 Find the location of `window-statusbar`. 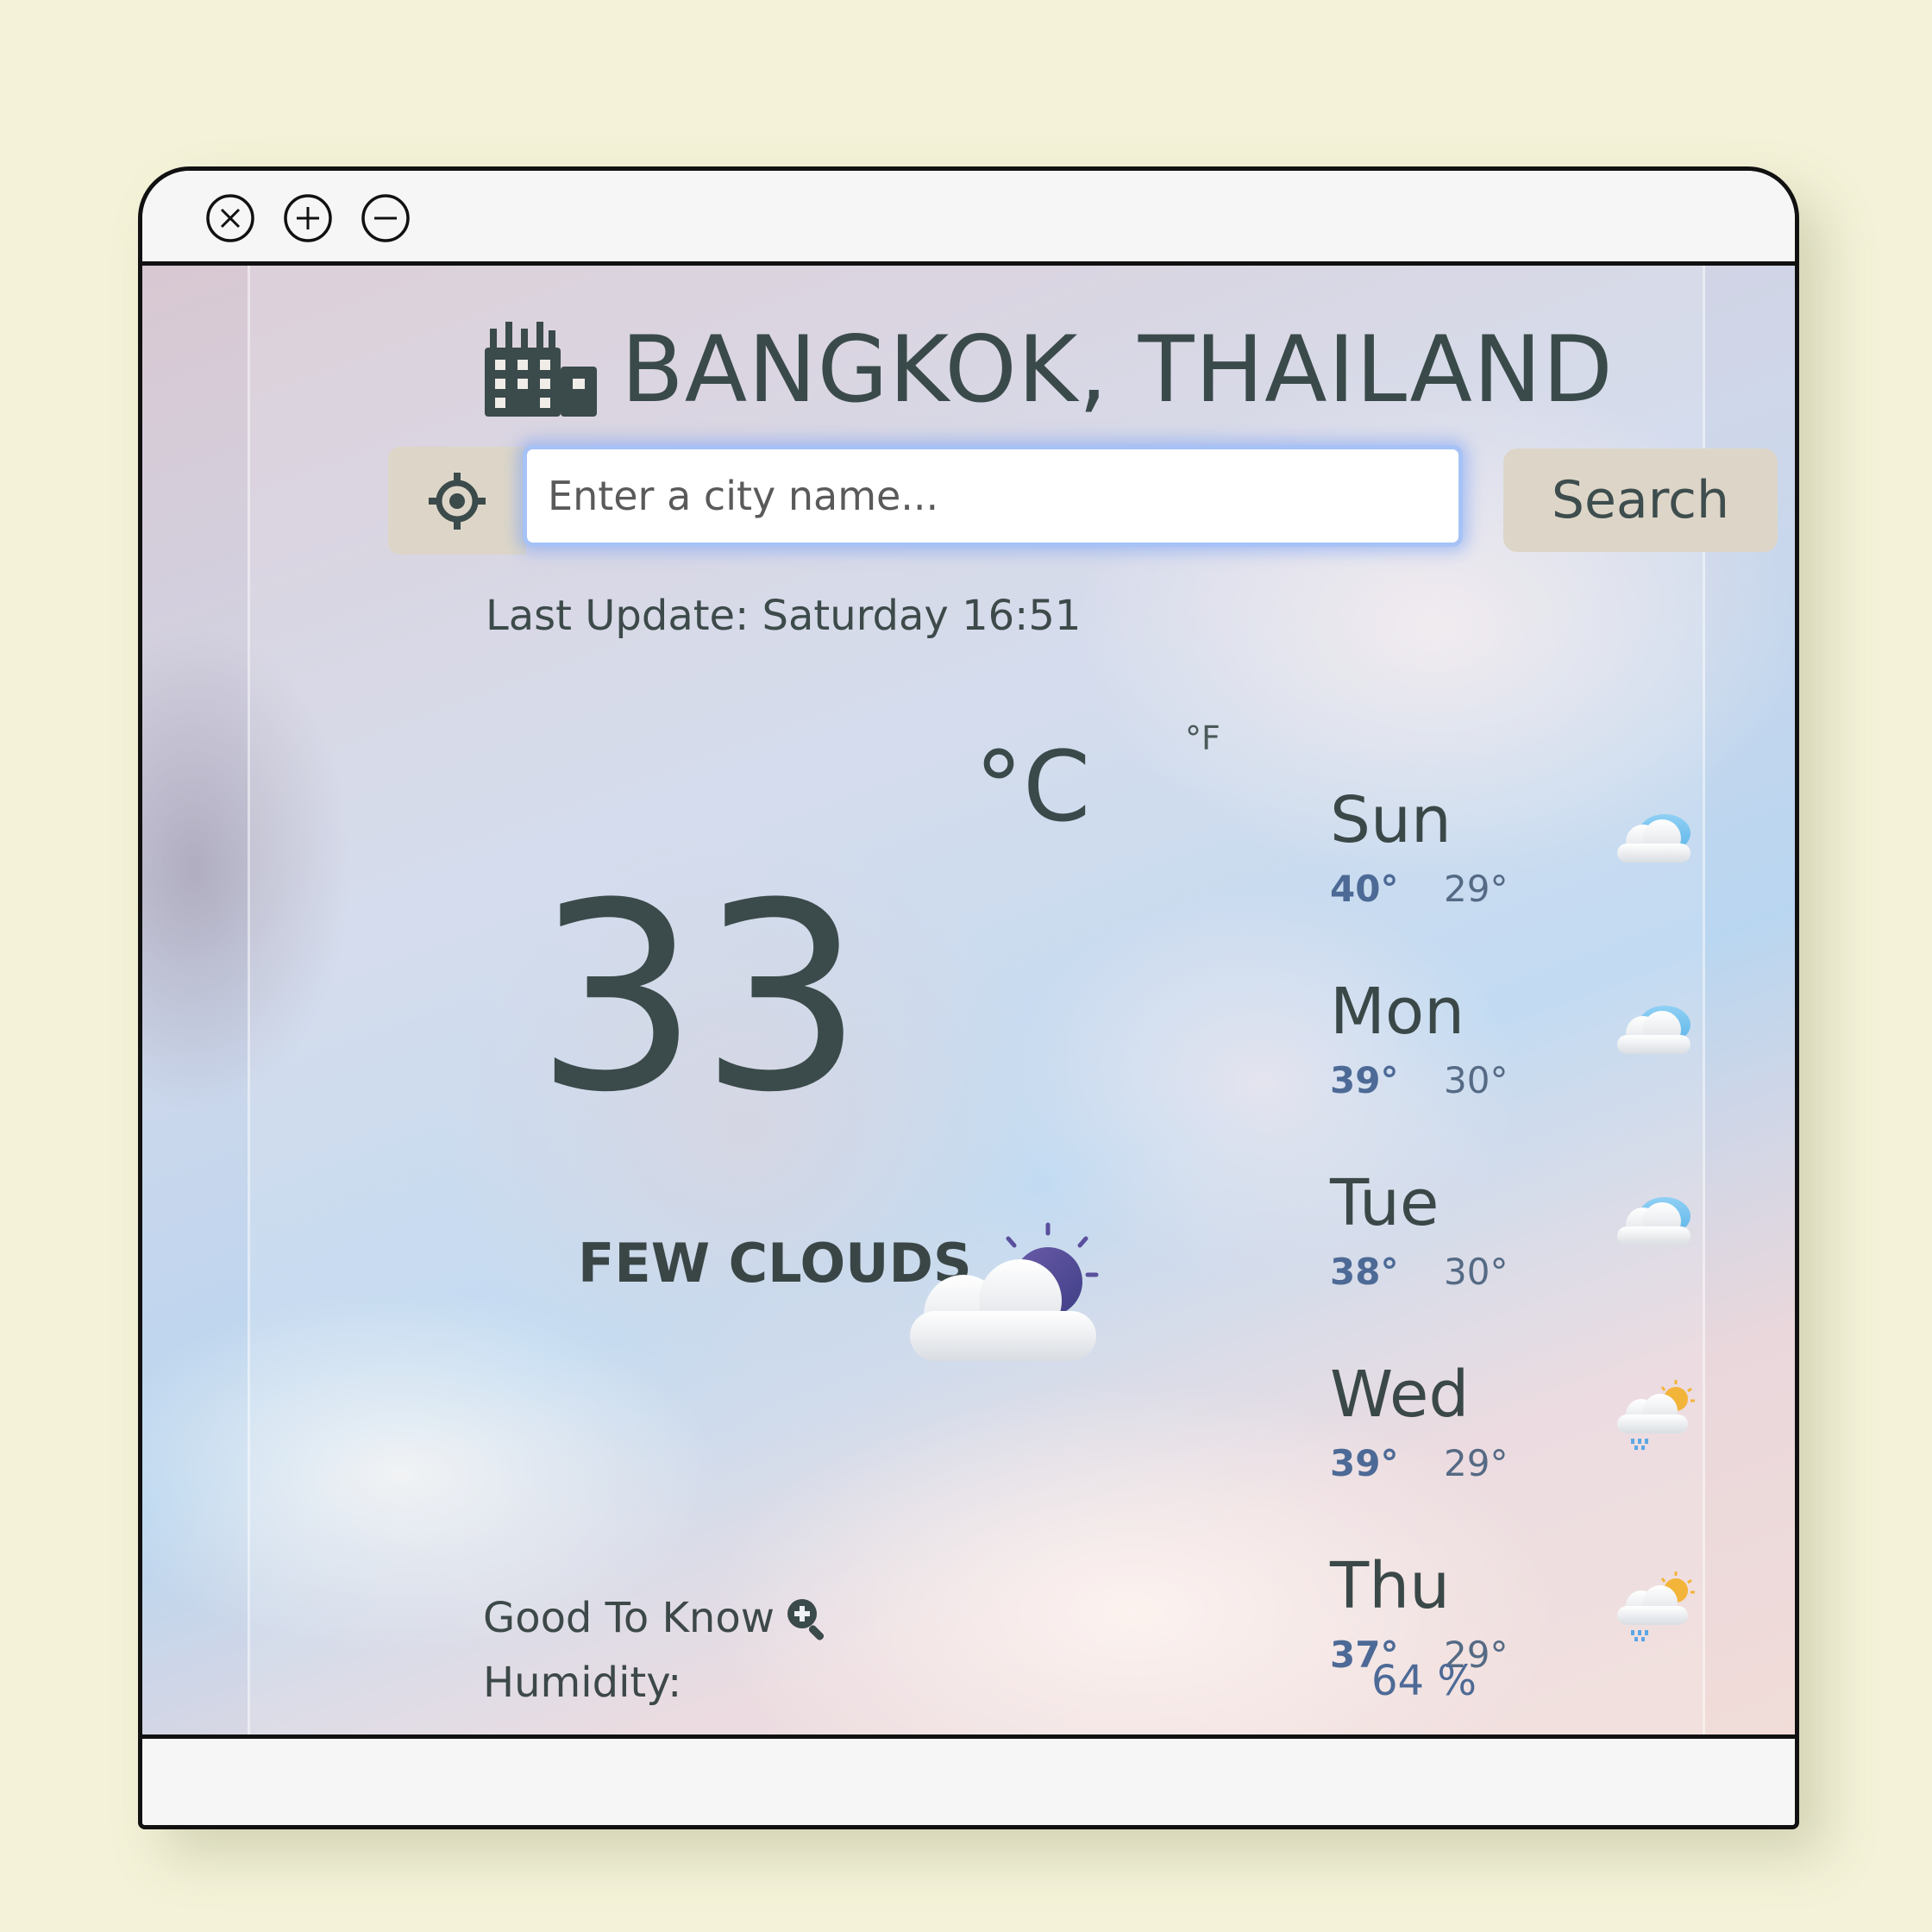

window-statusbar is located at coordinates (969, 1780).